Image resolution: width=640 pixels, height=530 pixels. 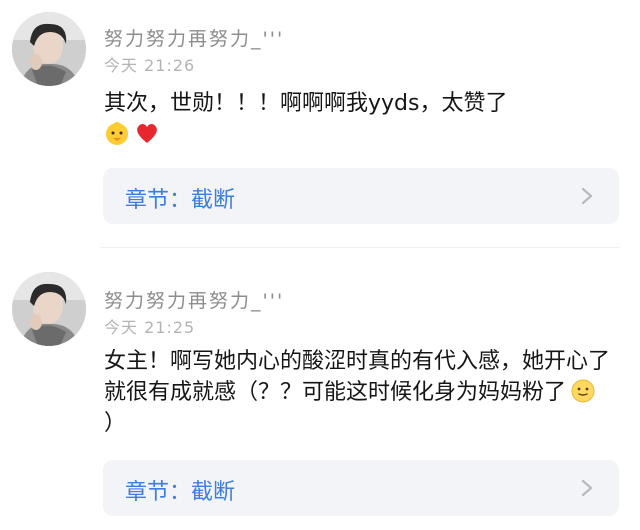 I want to click on smiling-face-emoji-icon, so click(x=583, y=391).